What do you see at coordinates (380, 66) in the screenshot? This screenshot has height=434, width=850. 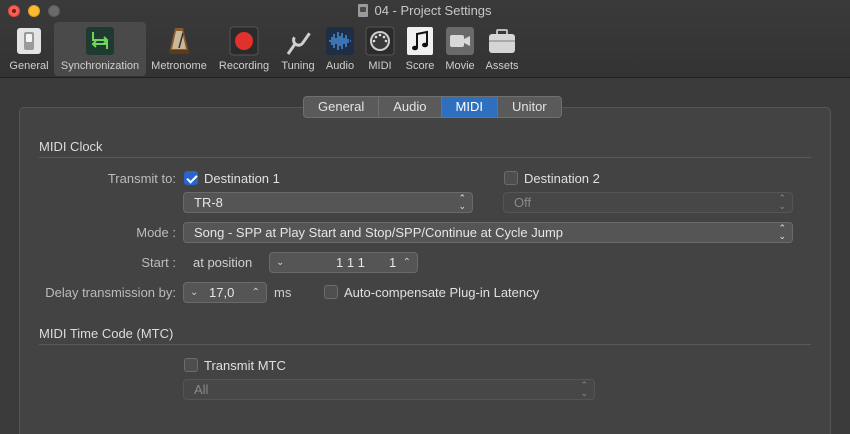 I see `toolbar-label: MIDI` at bounding box center [380, 66].